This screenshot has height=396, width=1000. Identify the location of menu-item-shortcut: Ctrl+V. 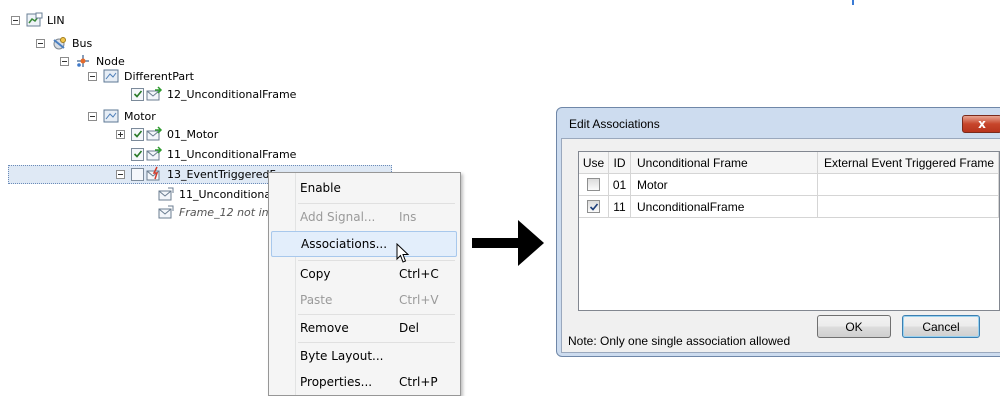
(419, 300).